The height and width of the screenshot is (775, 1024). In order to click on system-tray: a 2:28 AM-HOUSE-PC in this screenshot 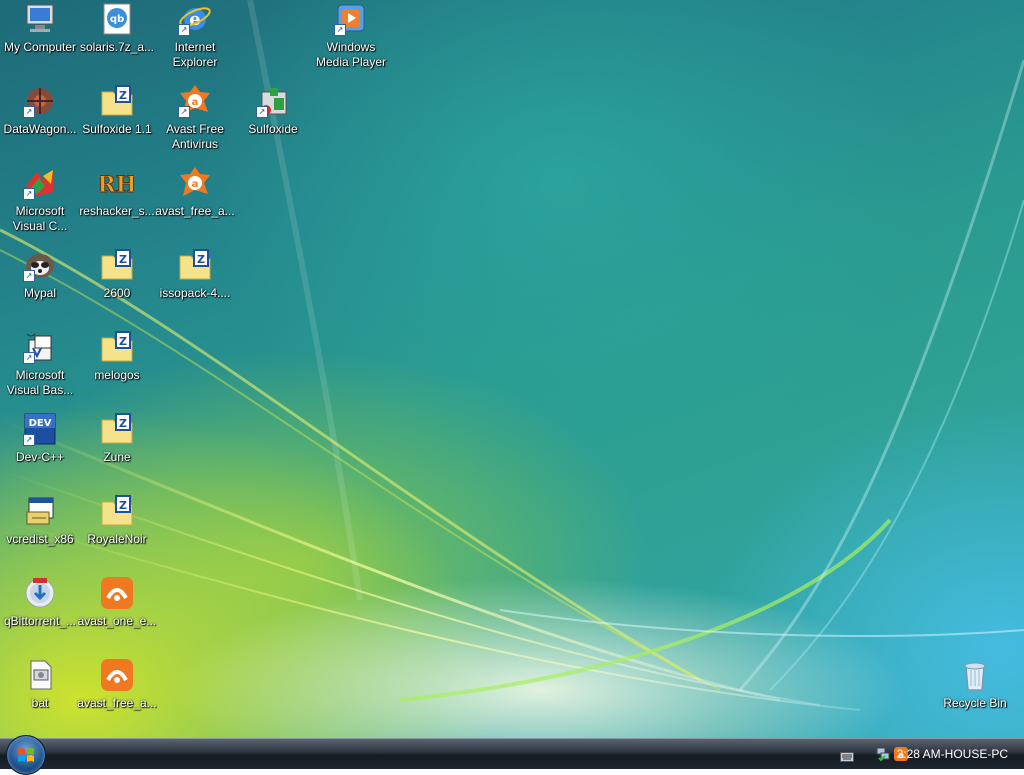, I will do `click(919, 754)`.